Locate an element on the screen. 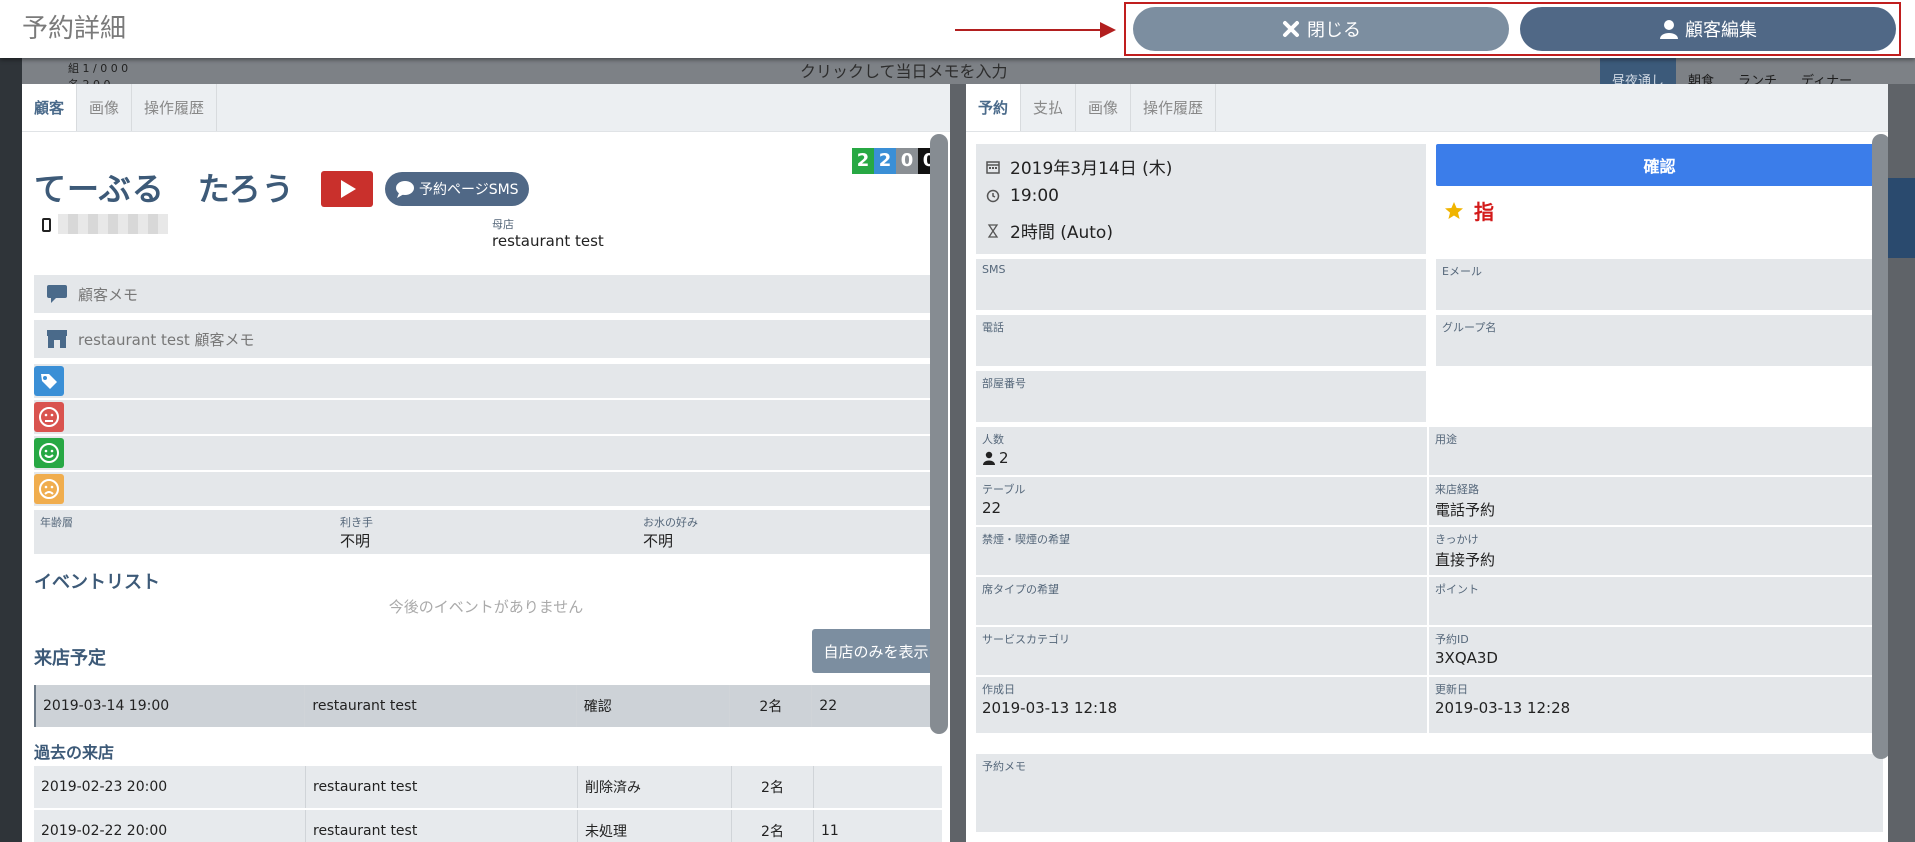  room-number-label: 部屋番号 is located at coordinates (1004, 383).